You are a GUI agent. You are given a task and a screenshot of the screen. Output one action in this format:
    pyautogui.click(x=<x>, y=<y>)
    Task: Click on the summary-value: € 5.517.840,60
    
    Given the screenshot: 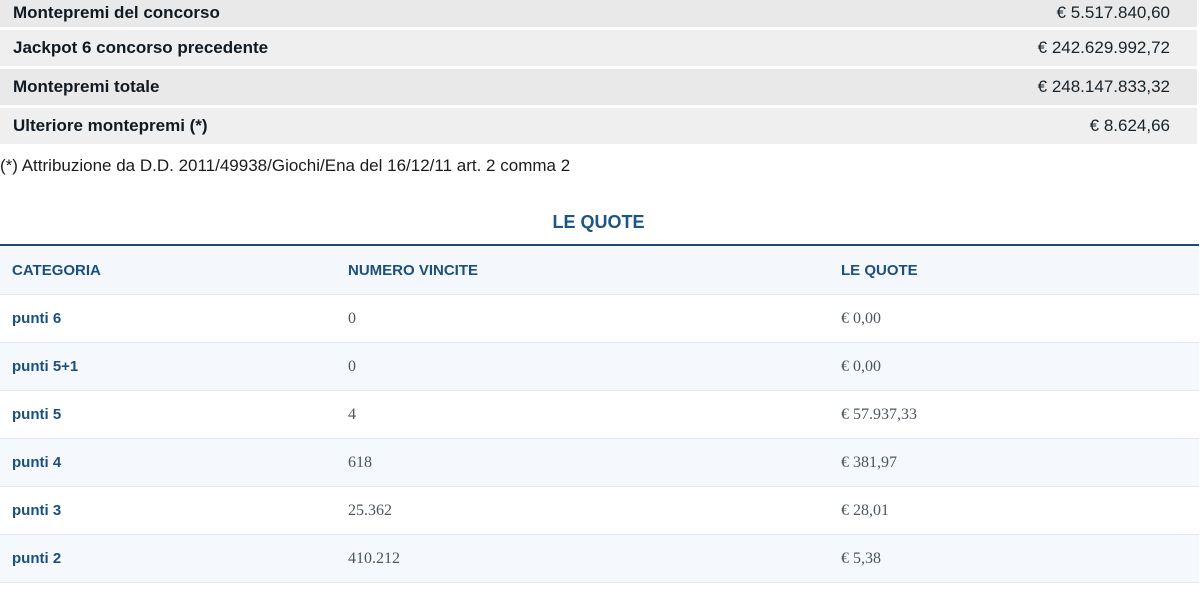 What is the action you would take?
    pyautogui.click(x=1113, y=12)
    